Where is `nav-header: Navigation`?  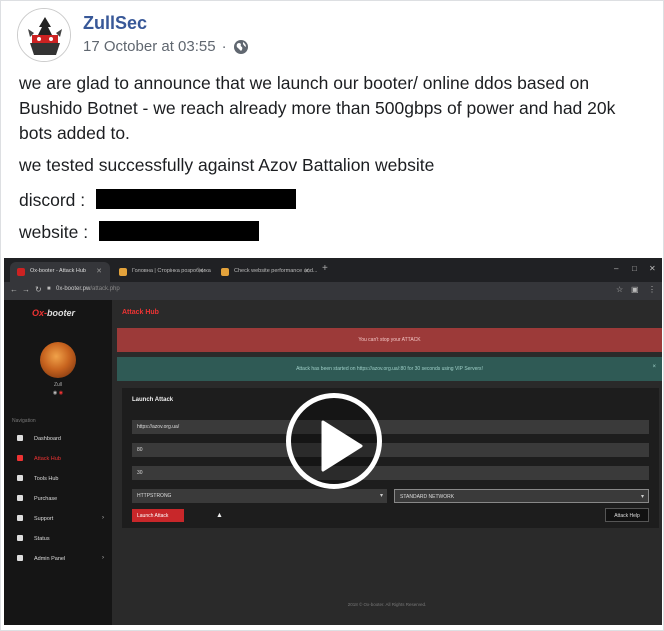 nav-header: Navigation is located at coordinates (24, 421).